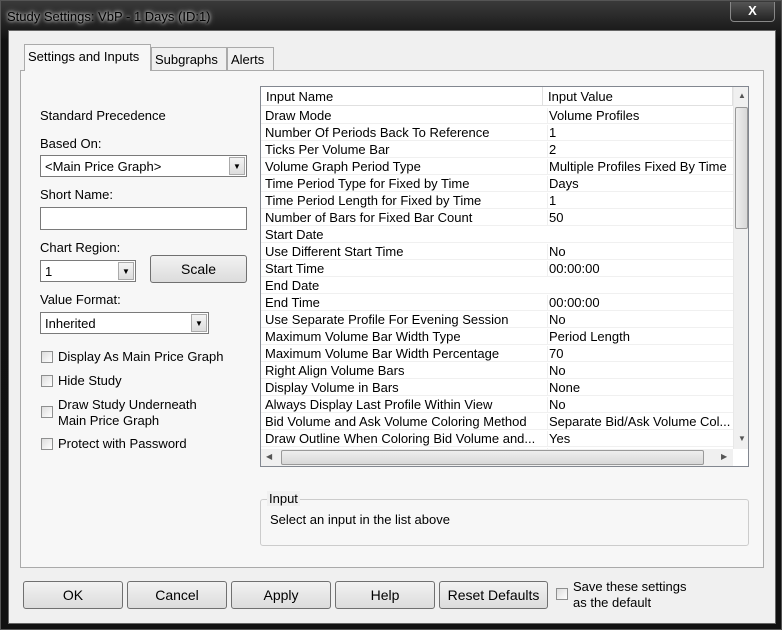 The height and width of the screenshot is (630, 782). What do you see at coordinates (198, 269) in the screenshot?
I see `scale-button: Scale` at bounding box center [198, 269].